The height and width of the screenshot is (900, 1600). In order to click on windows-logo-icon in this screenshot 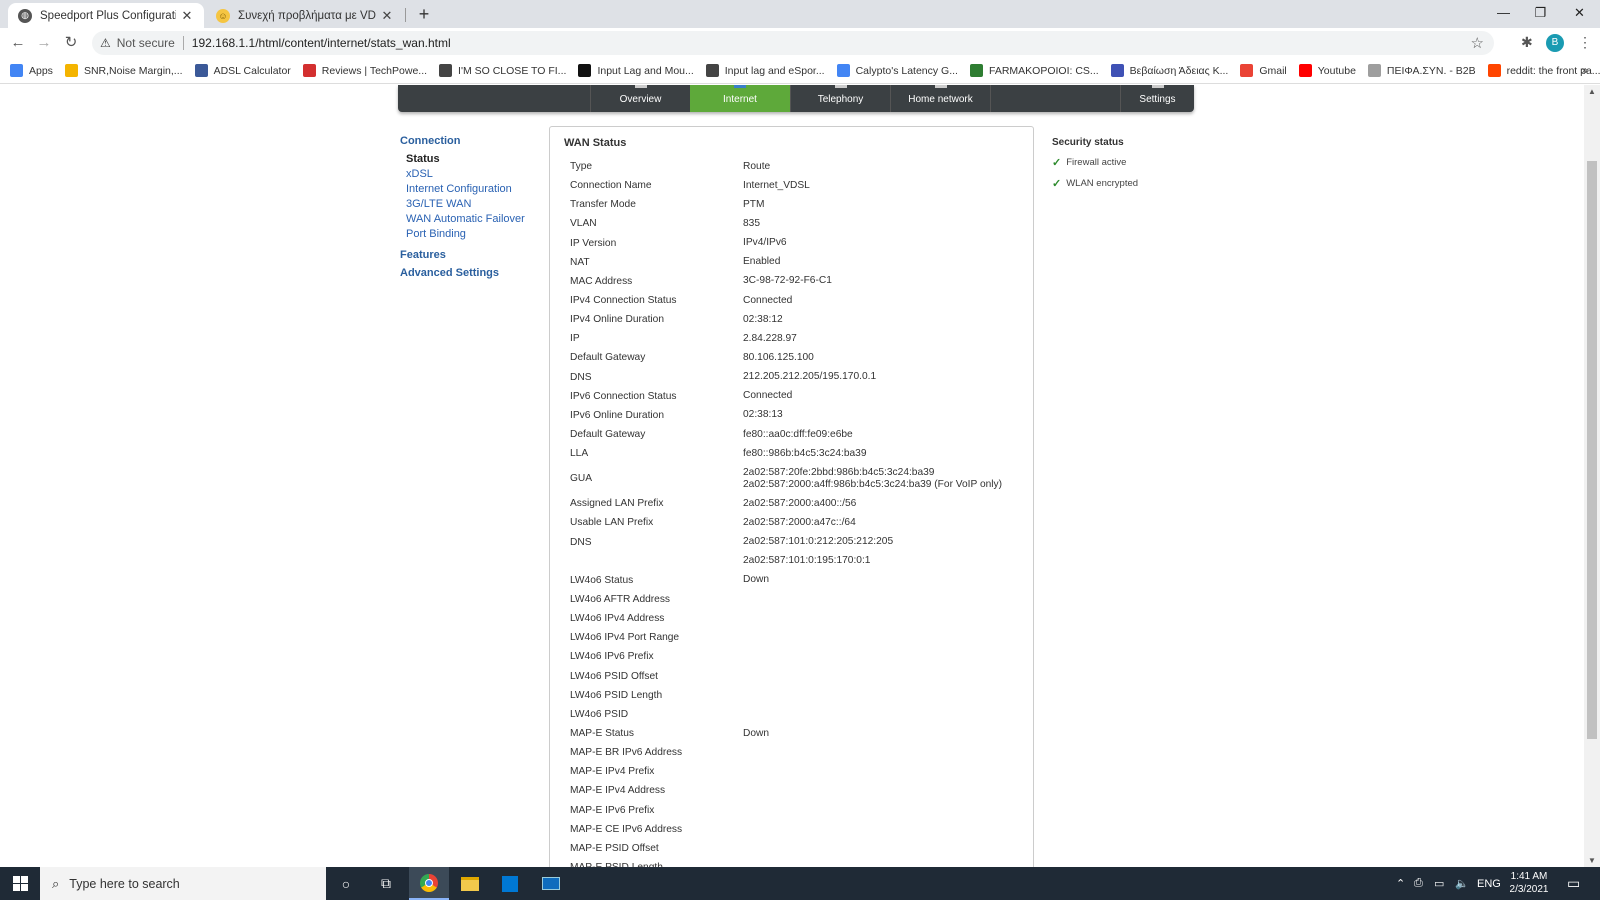, I will do `click(20, 883)`.